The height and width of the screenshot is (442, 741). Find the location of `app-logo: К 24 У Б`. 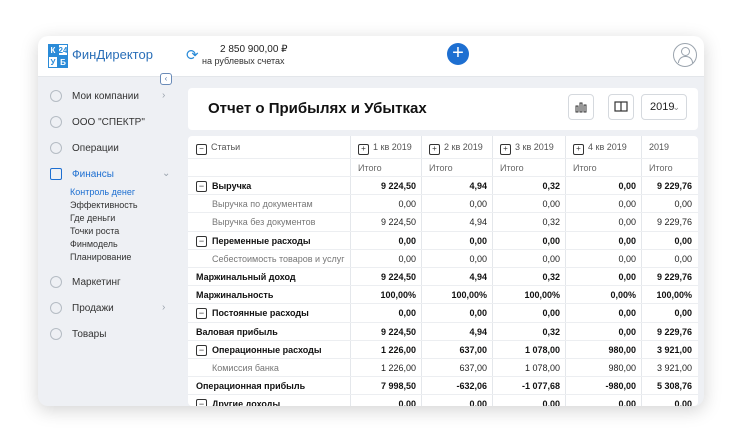

app-logo: К 24 У Б is located at coordinates (58, 56).